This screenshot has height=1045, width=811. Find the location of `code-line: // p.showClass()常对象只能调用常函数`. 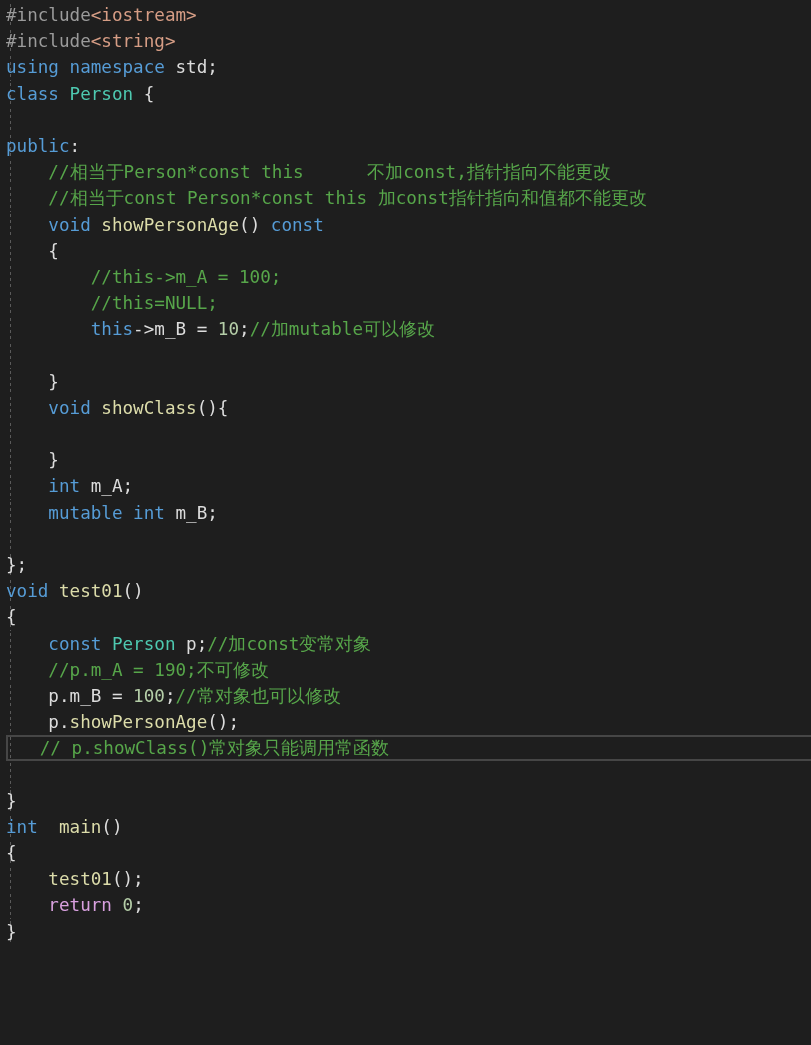

code-line: // p.showClass()常对象只能调用常函数 is located at coordinates (214, 749).